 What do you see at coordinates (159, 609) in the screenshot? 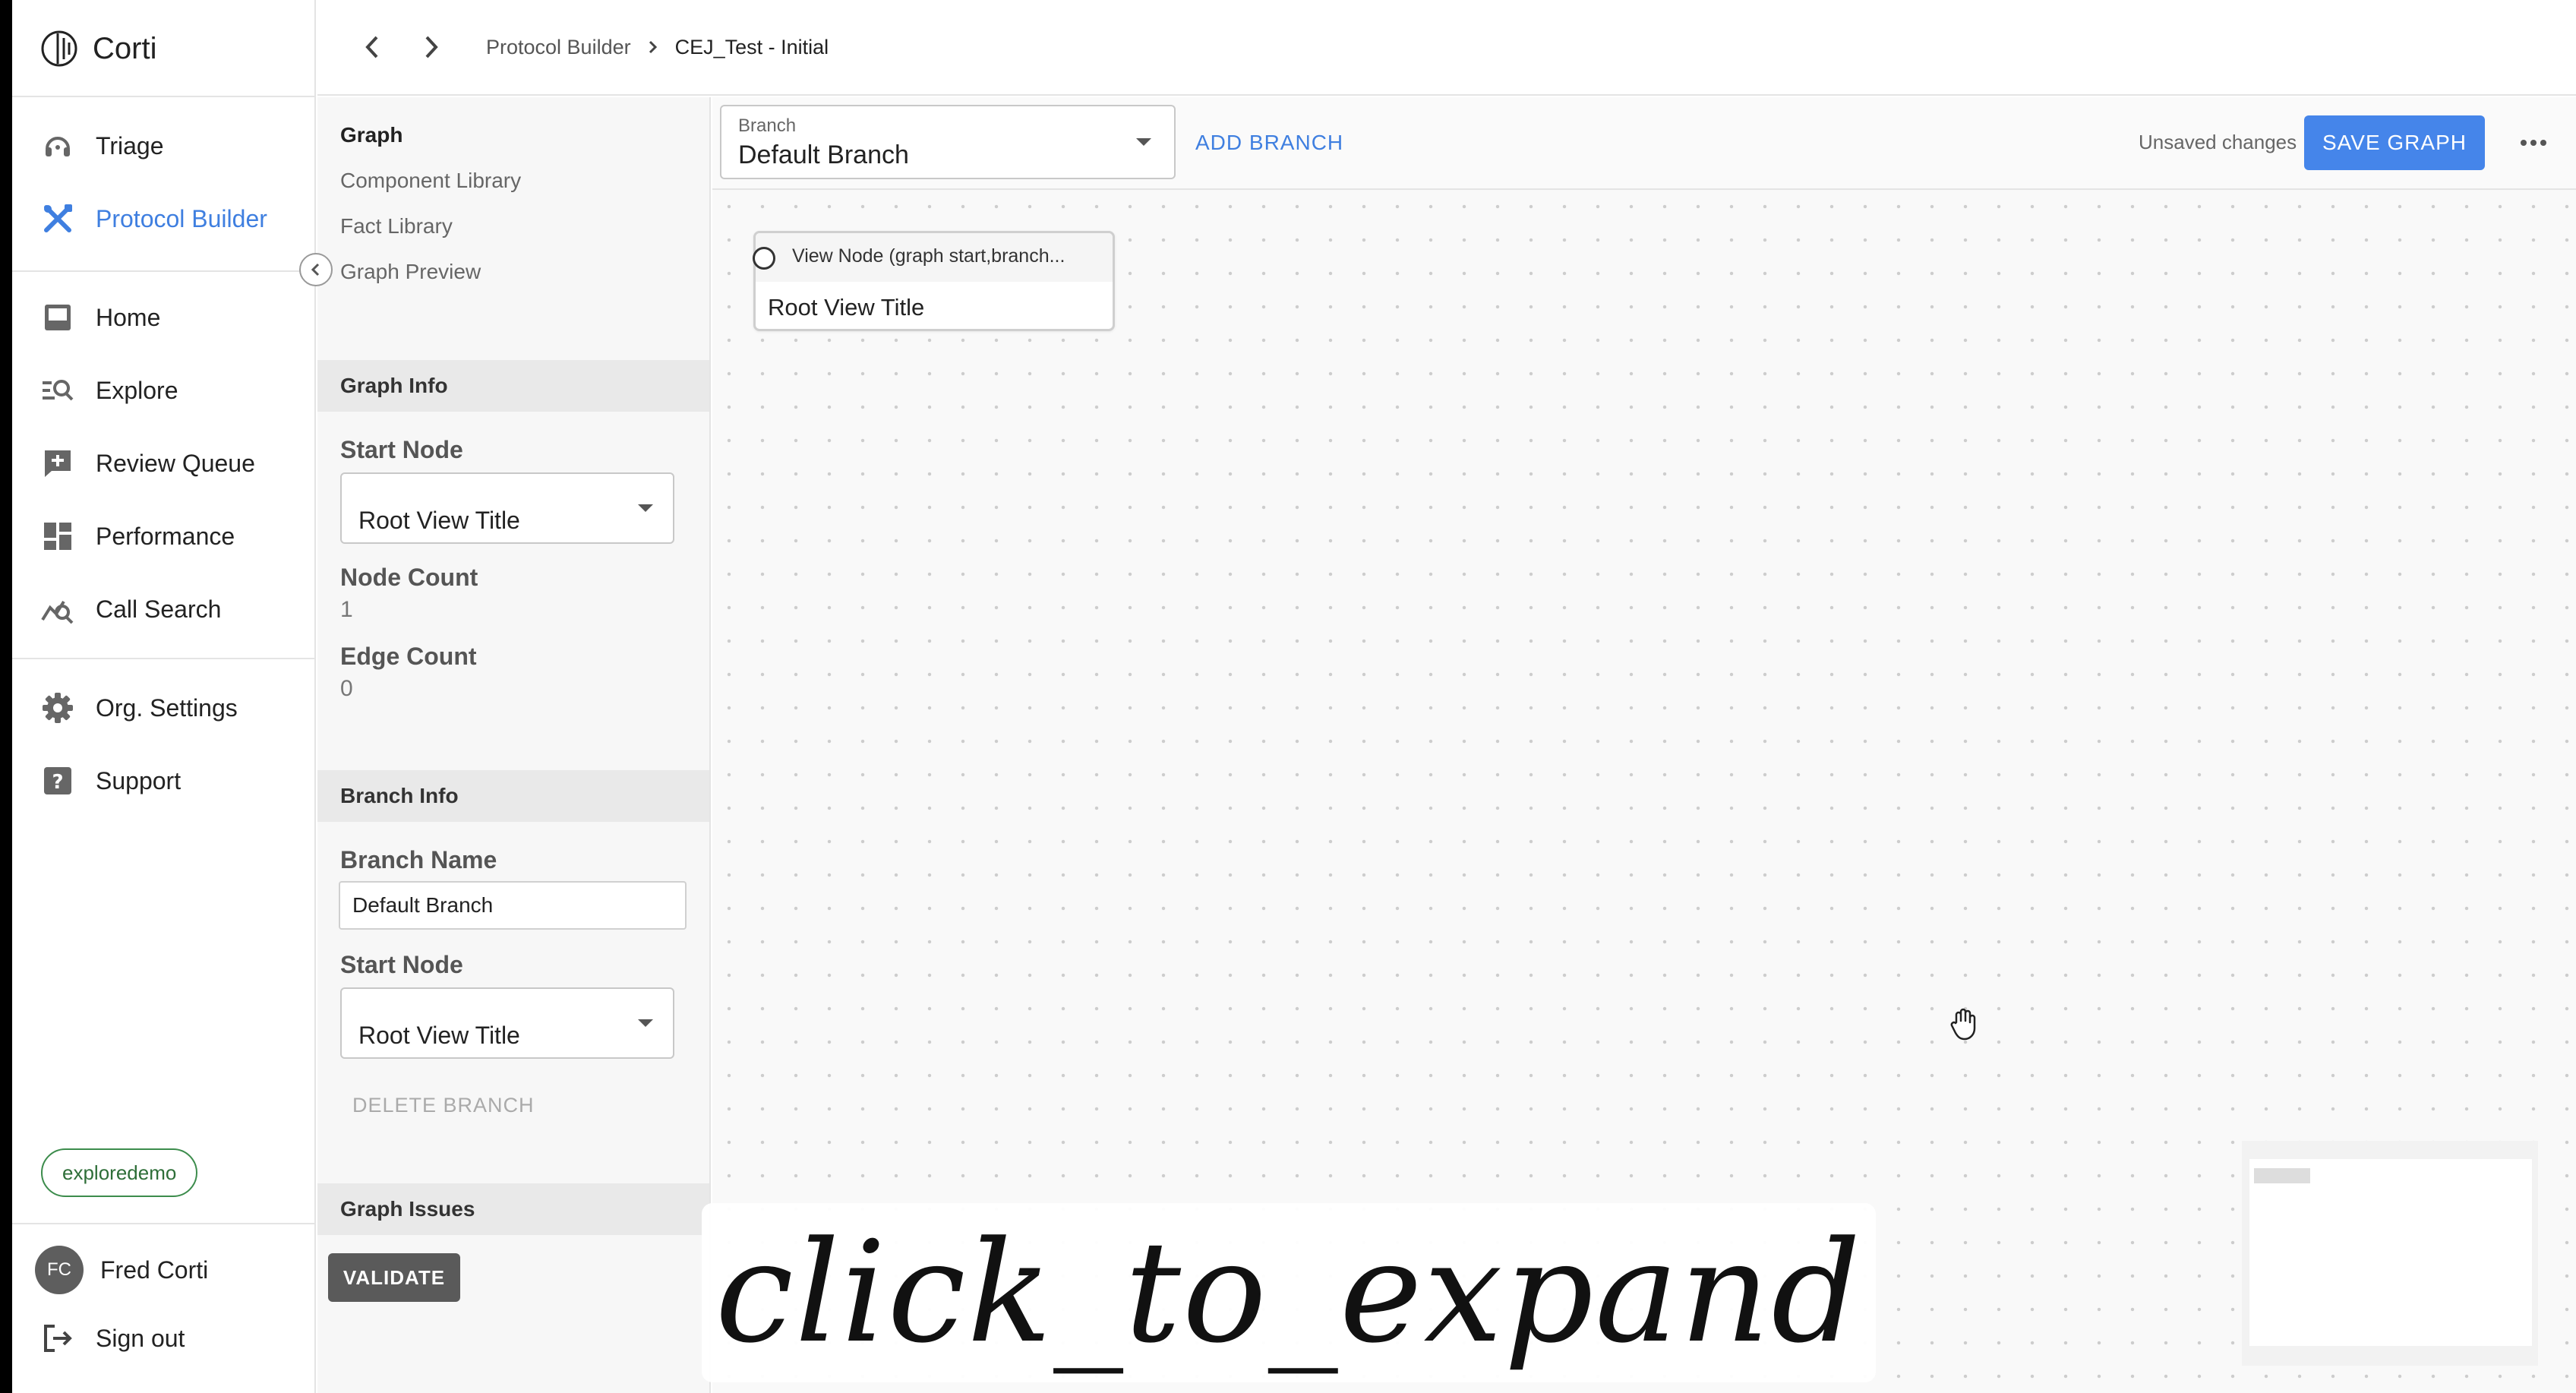
I see `nav-label: Call Search` at bounding box center [159, 609].